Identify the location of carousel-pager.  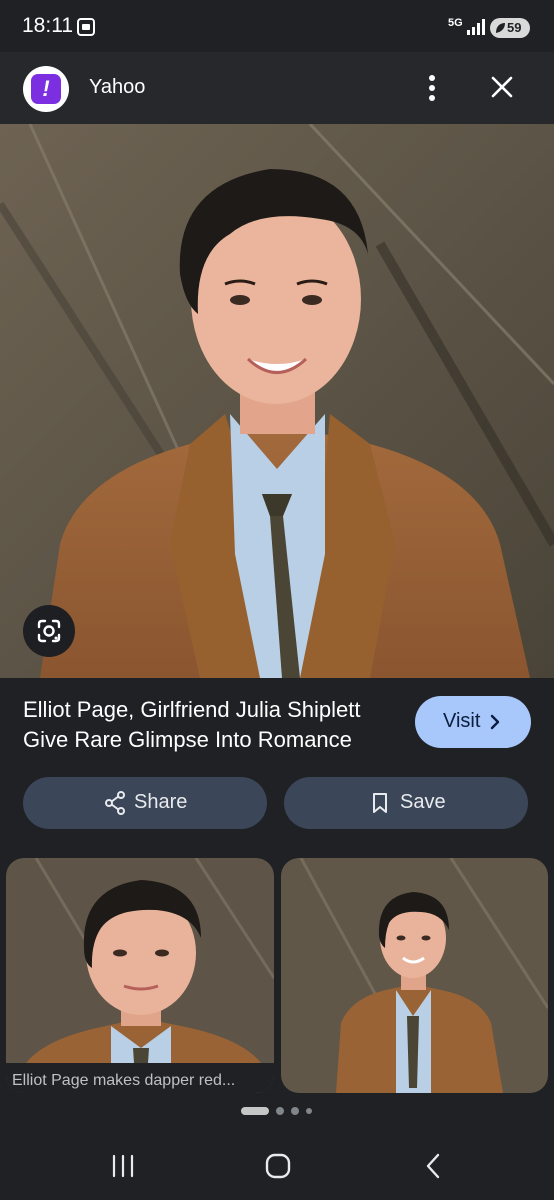
(277, 1112).